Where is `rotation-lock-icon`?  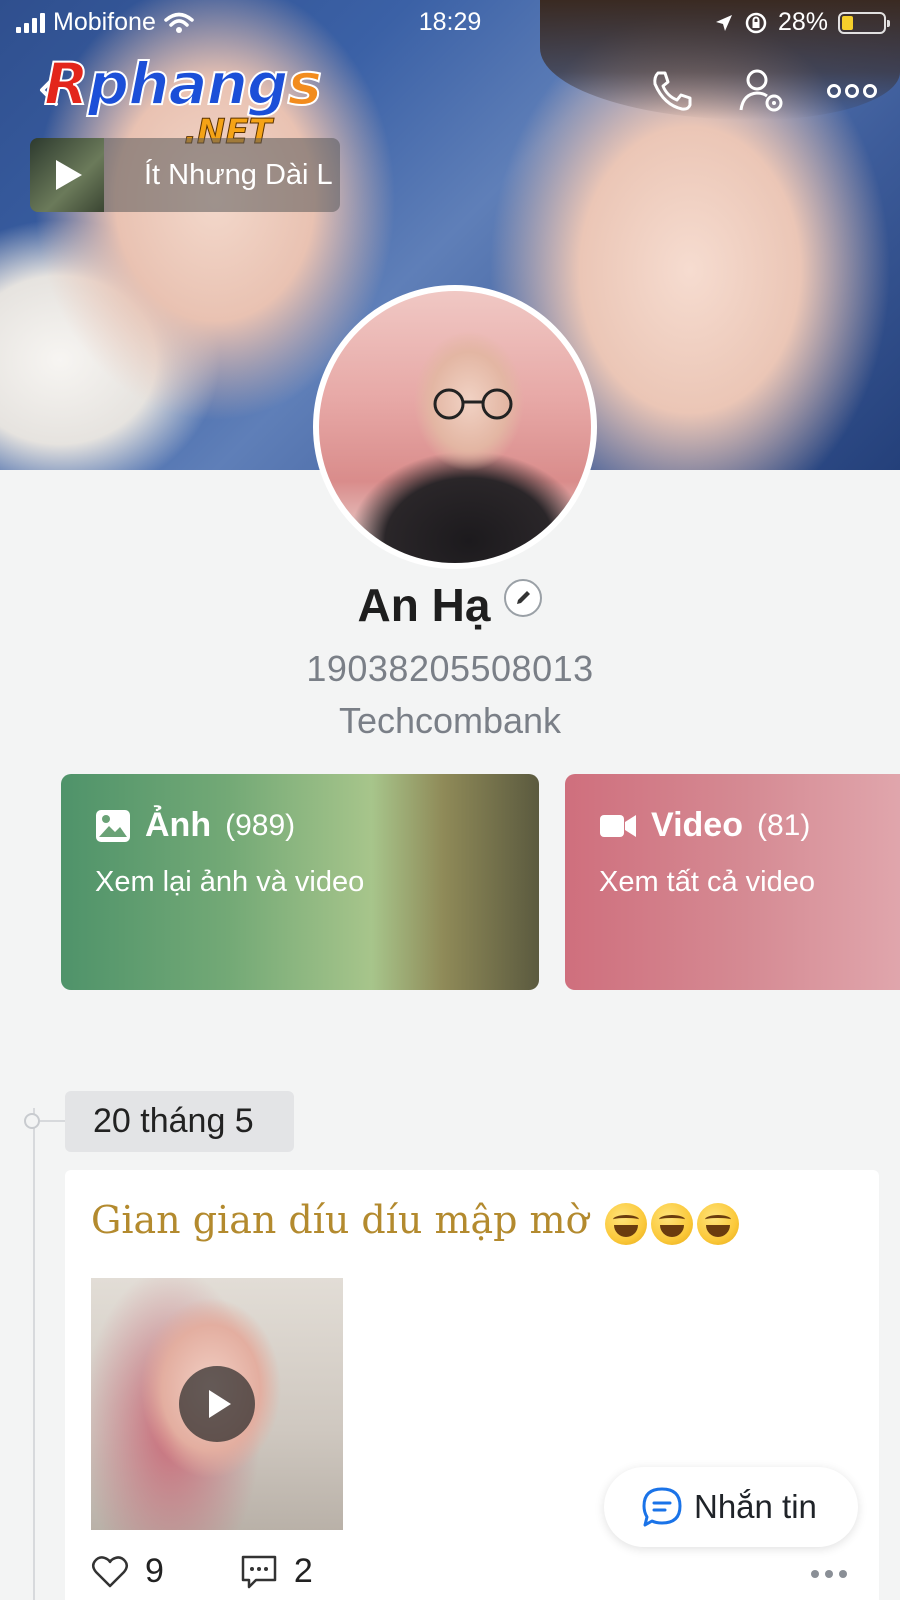 rotation-lock-icon is located at coordinates (756, 22).